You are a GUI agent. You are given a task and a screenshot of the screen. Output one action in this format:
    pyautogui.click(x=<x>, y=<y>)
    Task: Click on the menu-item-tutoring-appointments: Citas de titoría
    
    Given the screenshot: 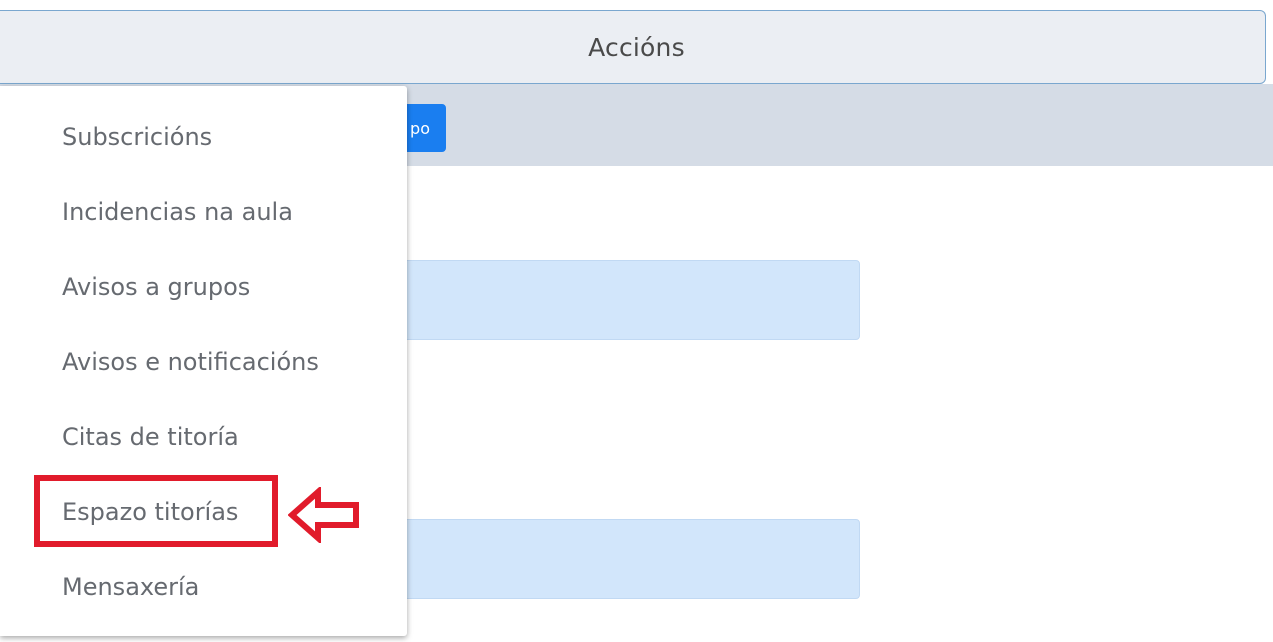 What is the action you would take?
    pyautogui.click(x=150, y=437)
    